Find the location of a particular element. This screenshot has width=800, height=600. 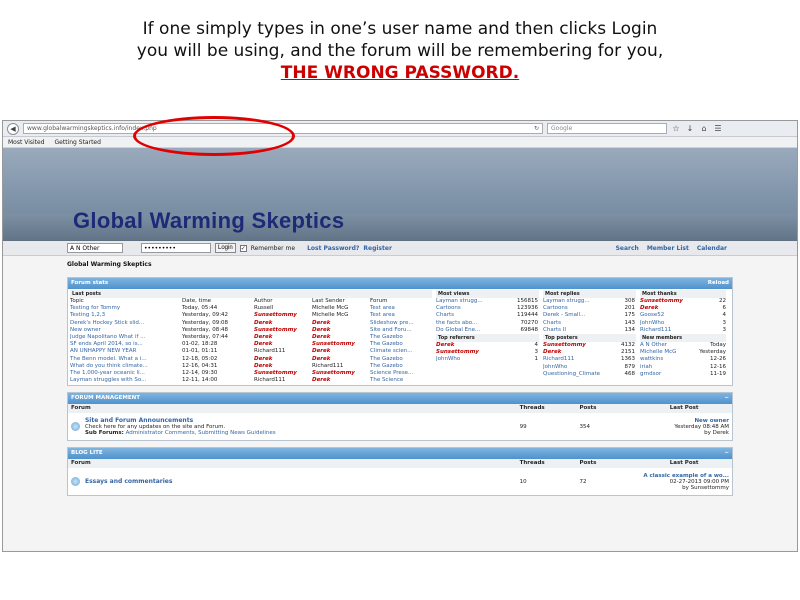

password-input is located at coordinates (176, 248).